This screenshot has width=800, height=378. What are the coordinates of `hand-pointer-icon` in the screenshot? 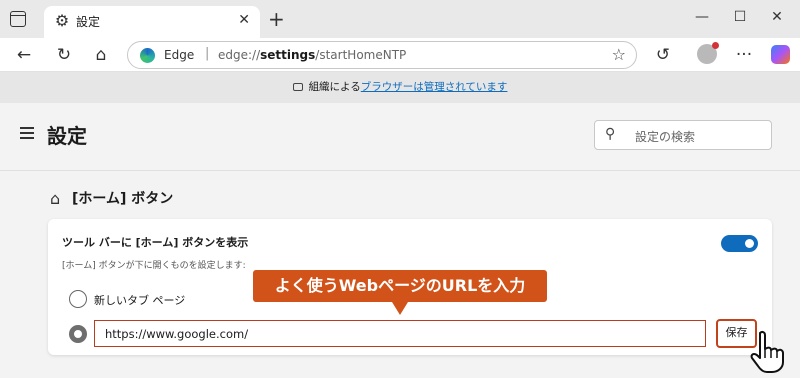 It's located at (767, 351).